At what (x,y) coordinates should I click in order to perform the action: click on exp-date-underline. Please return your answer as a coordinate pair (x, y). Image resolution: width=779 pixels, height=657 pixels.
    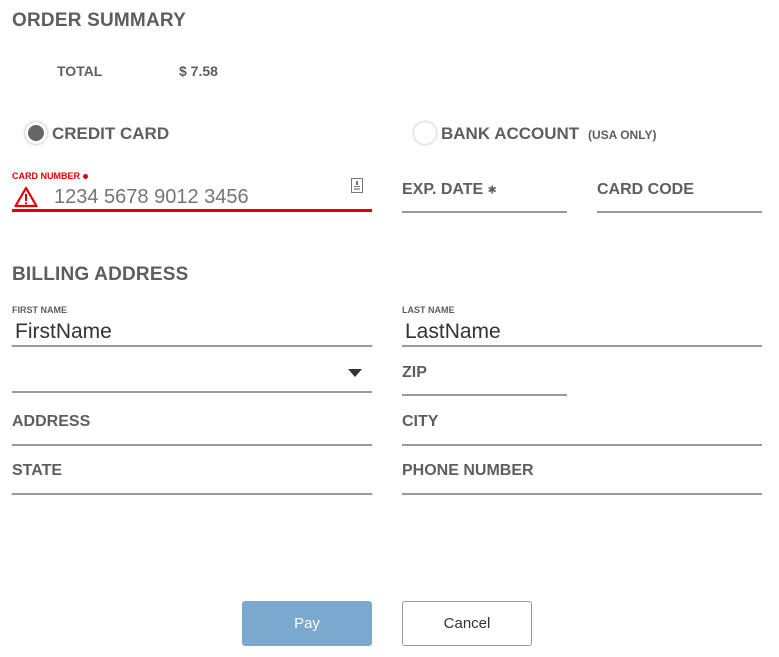
    Looking at the image, I should click on (484, 212).